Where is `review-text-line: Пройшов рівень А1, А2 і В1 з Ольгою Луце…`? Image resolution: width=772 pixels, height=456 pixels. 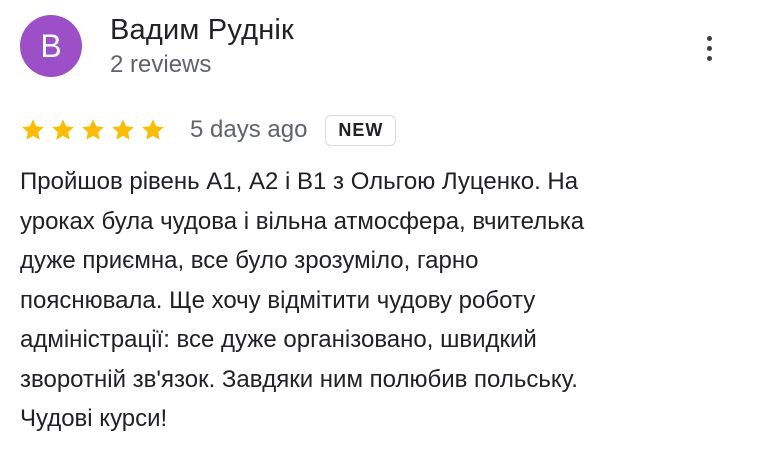
review-text-line: Пройшов рівень А1, А2 і В1 з Ольгою Луце… is located at coordinates (299, 181).